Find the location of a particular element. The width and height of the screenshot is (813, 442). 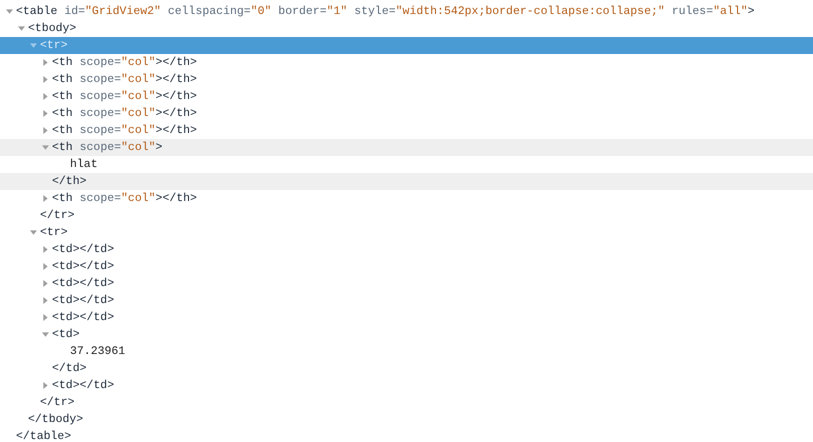

closing-tag: </td> is located at coordinates (69, 368).